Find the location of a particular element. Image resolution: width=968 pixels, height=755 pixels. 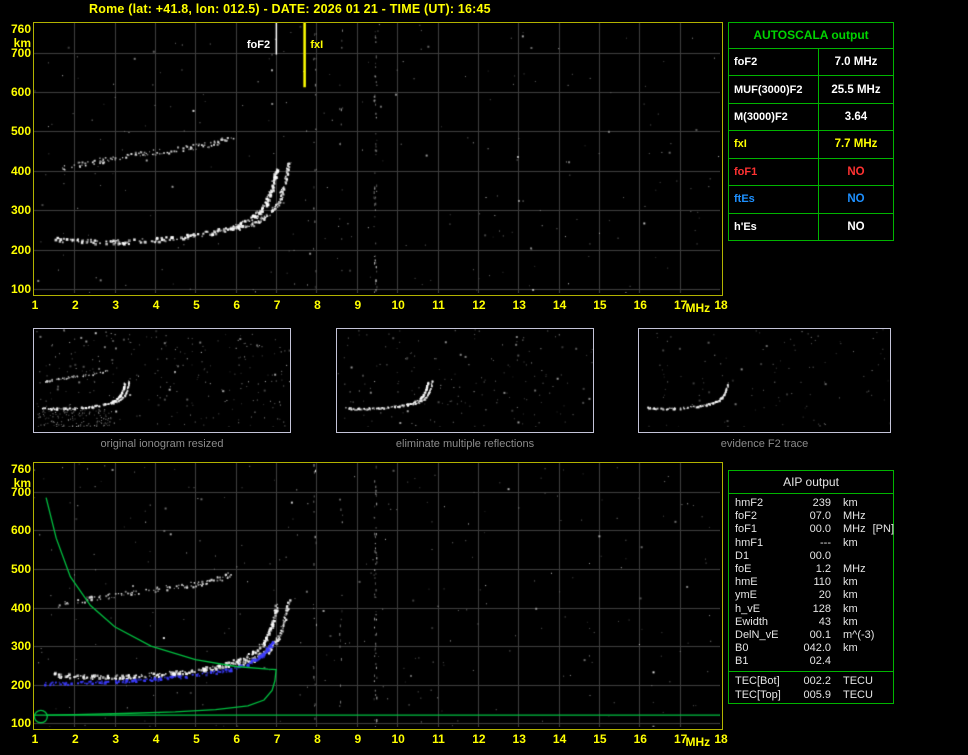

thumbnail-canvas-f2trace is located at coordinates (764, 378).